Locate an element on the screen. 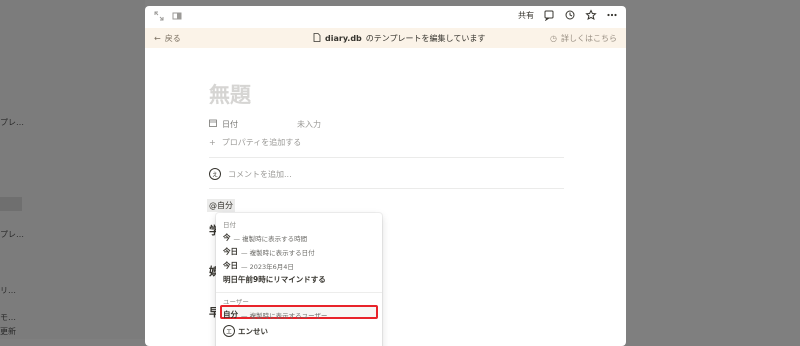 Image resolution: width=800 pixels, height=346 pixels. date-option-today-fixed: 今日 — 2023年6月4日 is located at coordinates (258, 265).